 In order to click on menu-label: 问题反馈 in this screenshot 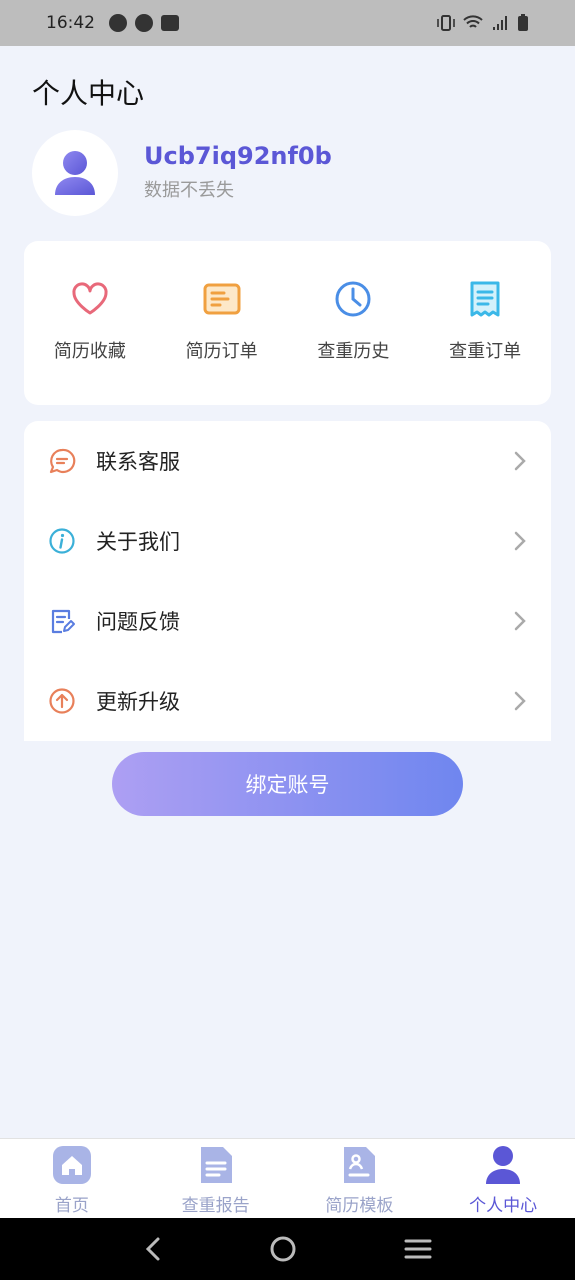, I will do `click(138, 622)`.